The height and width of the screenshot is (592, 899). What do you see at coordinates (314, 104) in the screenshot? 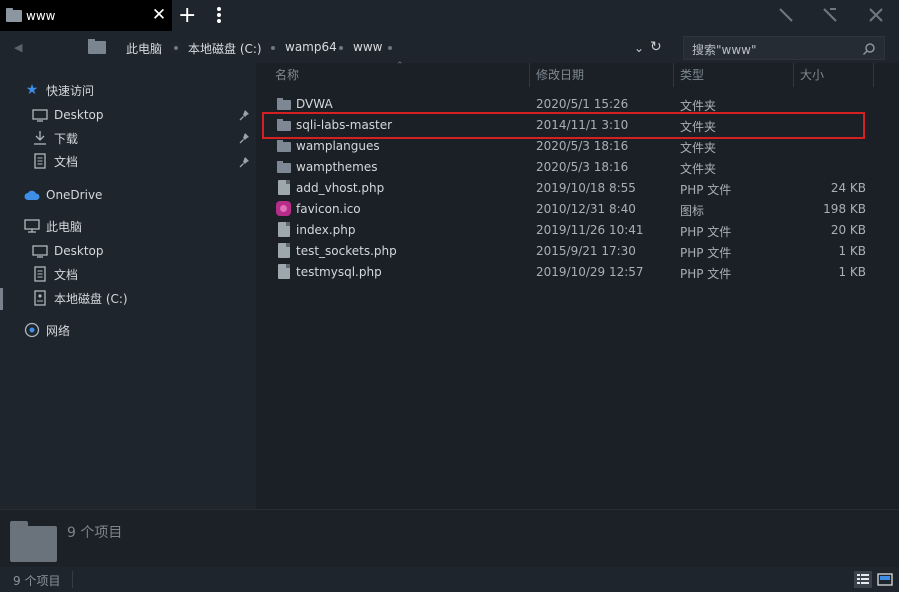
I see `file-name: DVWA` at bounding box center [314, 104].